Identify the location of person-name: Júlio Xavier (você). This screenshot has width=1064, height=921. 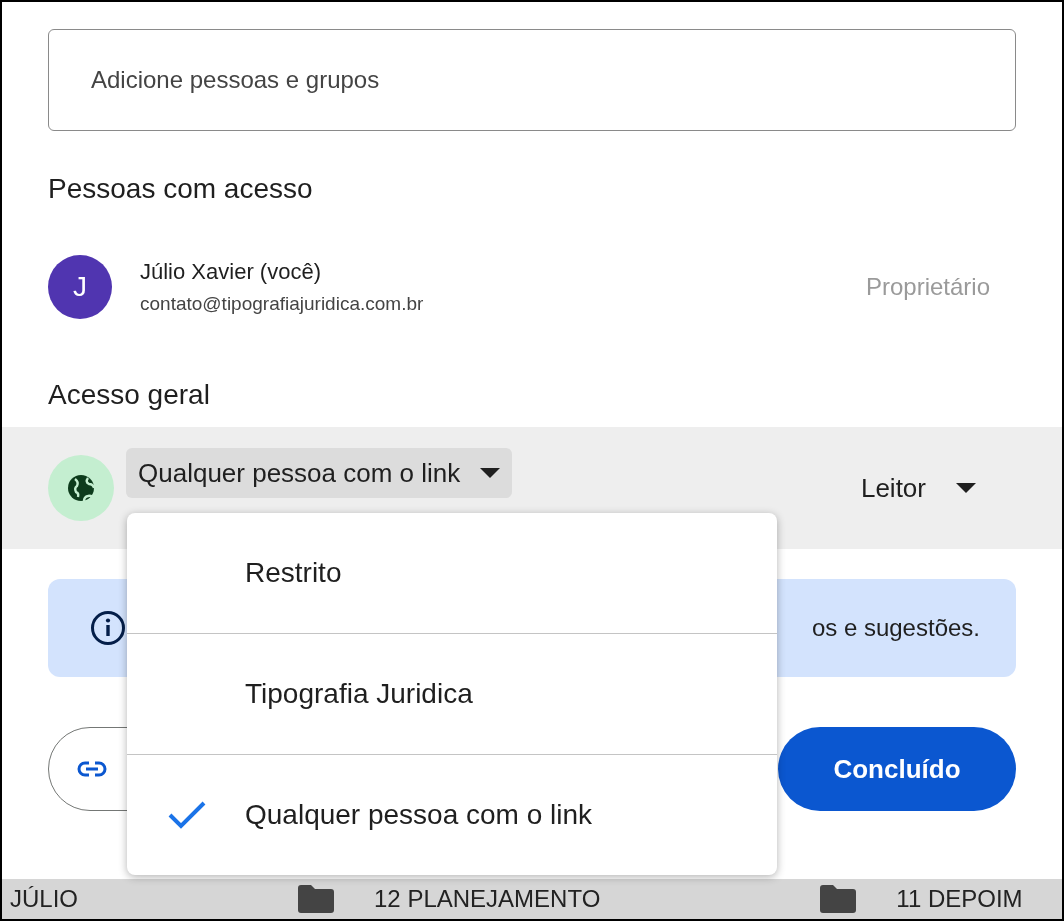
(231, 272).